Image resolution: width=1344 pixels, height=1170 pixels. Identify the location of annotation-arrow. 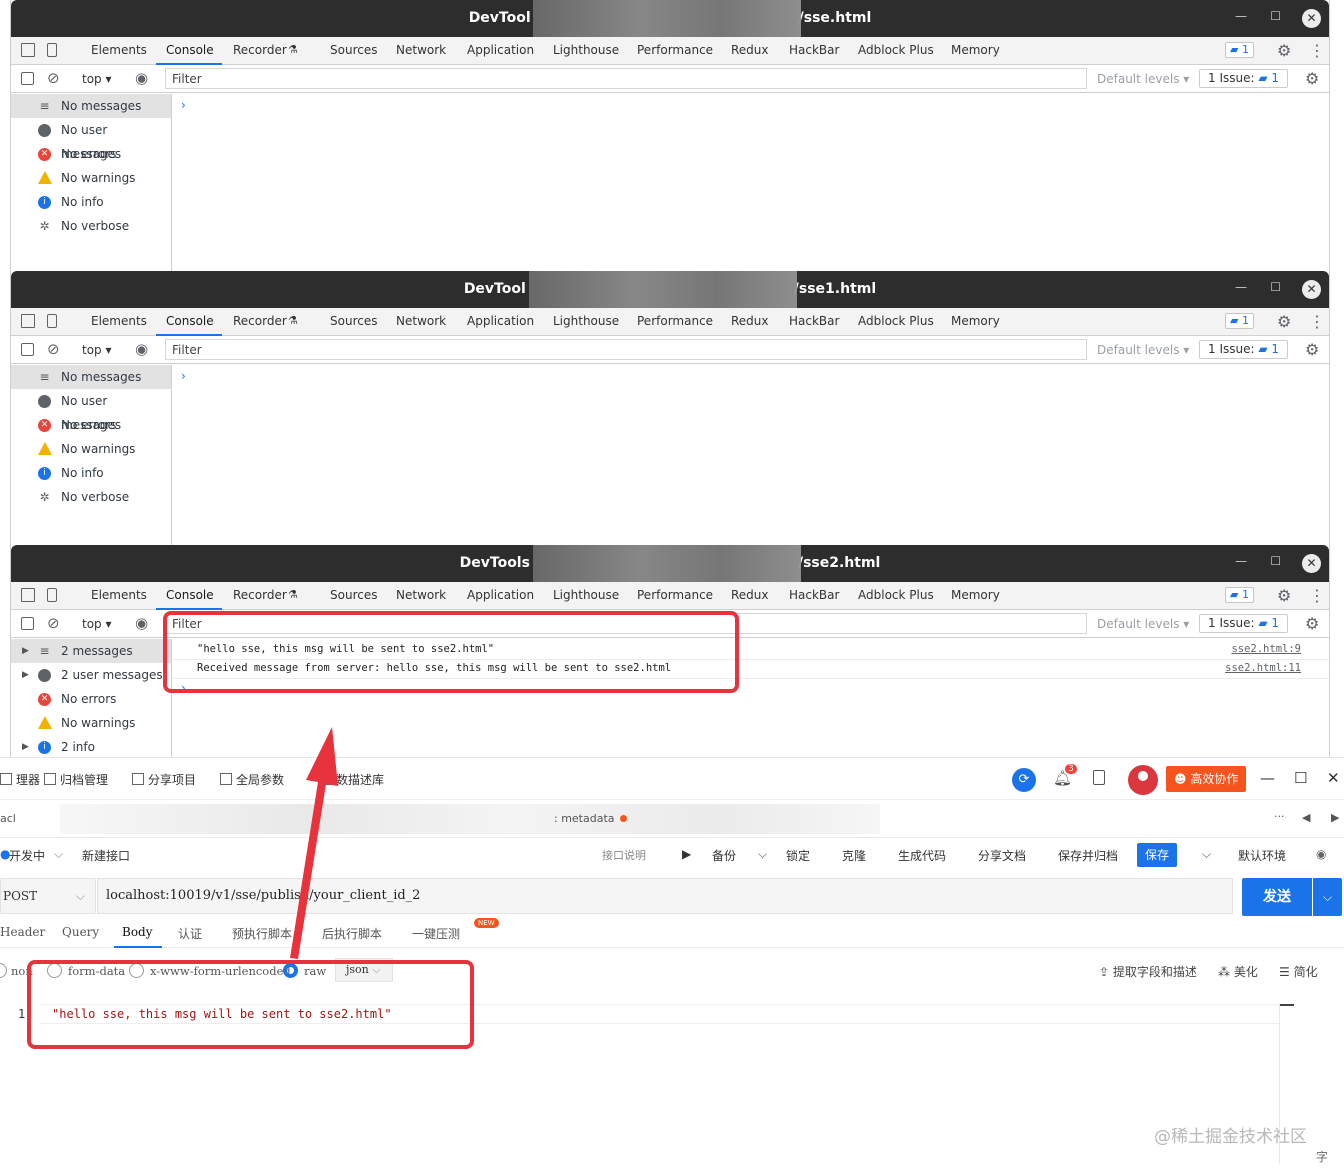
(314, 843).